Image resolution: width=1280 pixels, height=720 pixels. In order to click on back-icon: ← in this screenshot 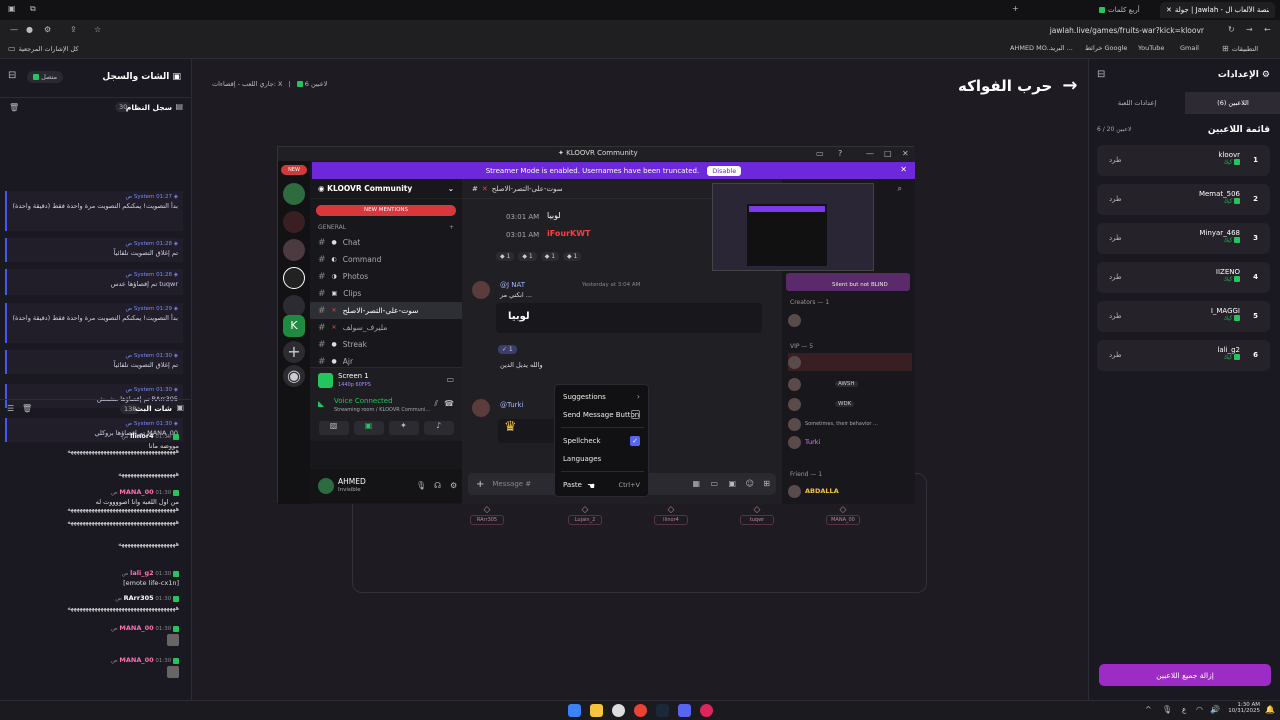, I will do `click(1267, 30)`.